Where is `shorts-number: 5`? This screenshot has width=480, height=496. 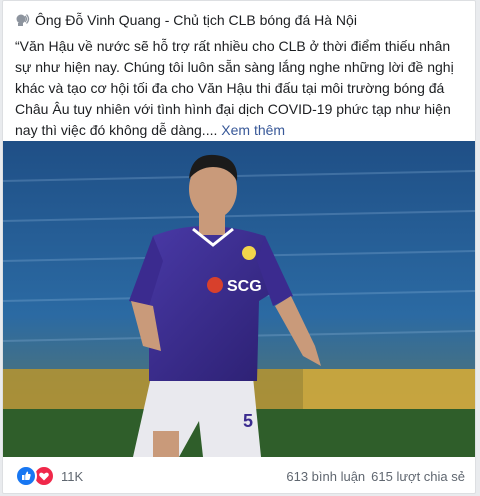
shorts-number: 5 is located at coordinates (248, 421).